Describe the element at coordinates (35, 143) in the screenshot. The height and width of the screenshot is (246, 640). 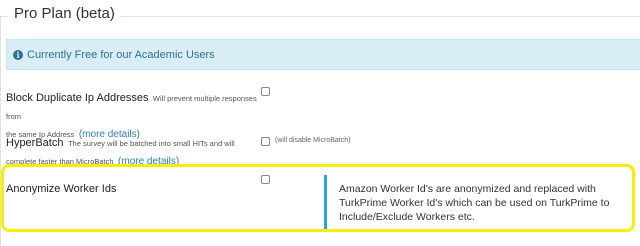
I see `option-title: HyperBatch` at that location.